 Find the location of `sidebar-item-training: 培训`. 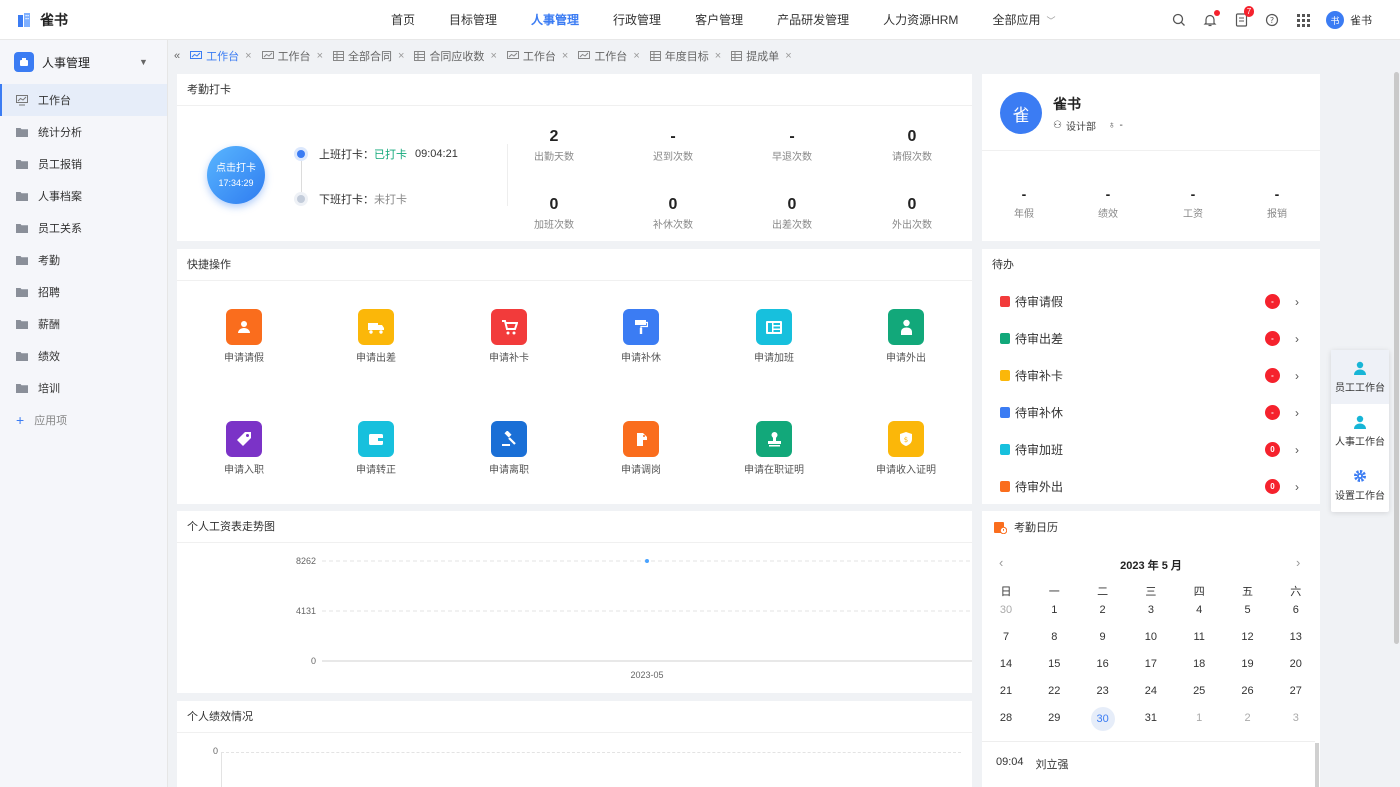

sidebar-item-training: 培训 is located at coordinates (83, 388).